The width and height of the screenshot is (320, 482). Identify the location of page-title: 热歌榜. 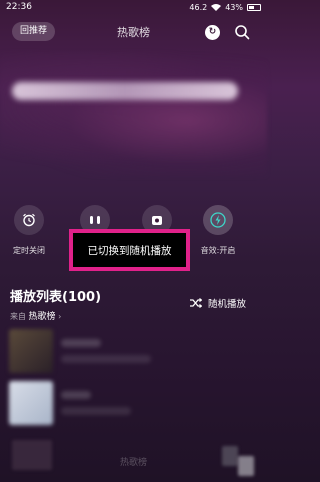
(133, 32).